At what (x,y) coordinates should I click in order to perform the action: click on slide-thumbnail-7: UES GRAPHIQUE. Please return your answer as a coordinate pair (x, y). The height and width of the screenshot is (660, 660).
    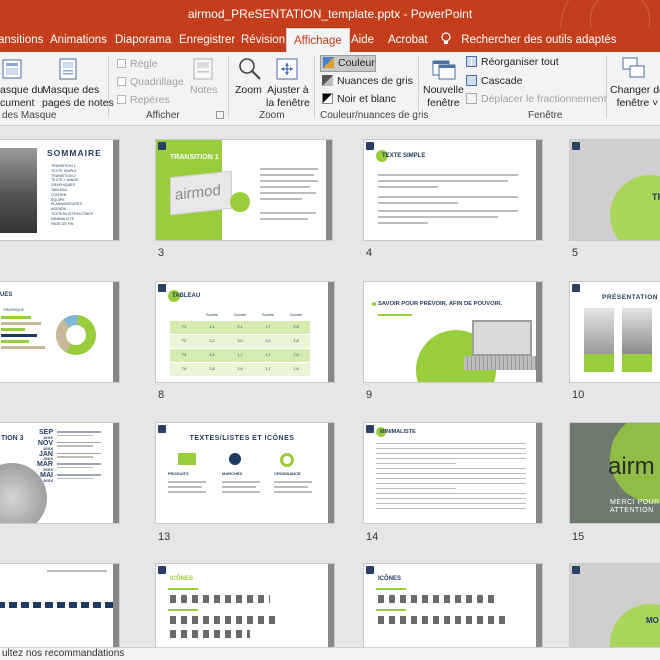
    Looking at the image, I should click on (59, 332).